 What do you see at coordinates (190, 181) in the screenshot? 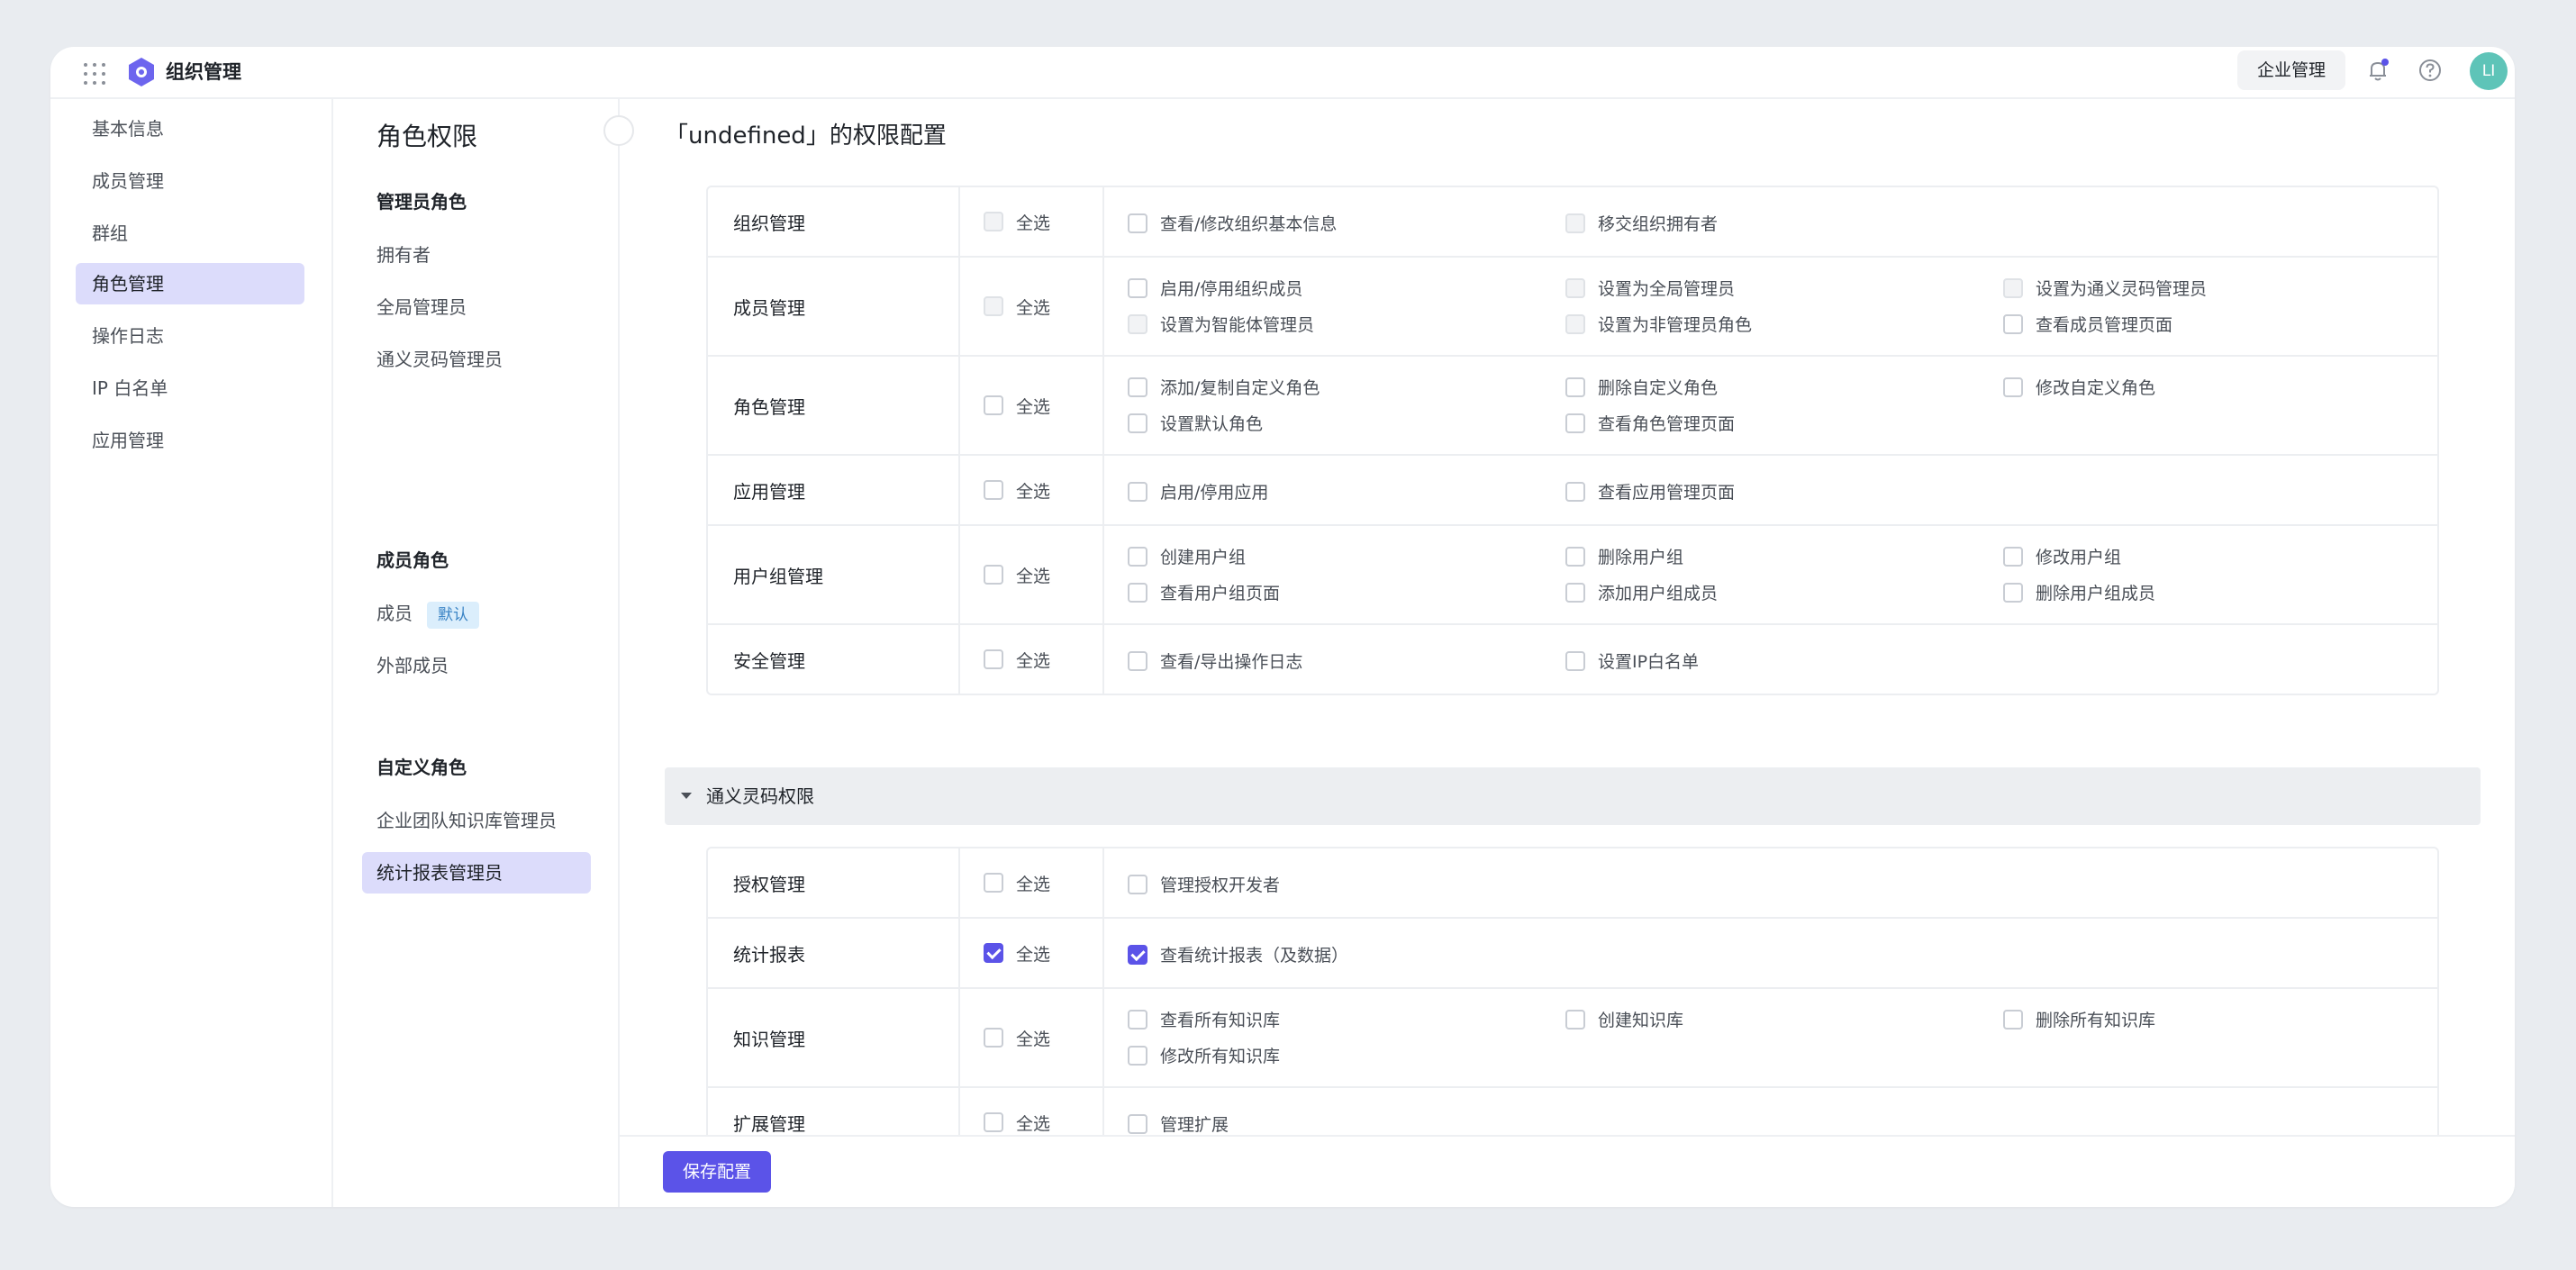
I see `sidebar-item-members: 成员管理` at bounding box center [190, 181].